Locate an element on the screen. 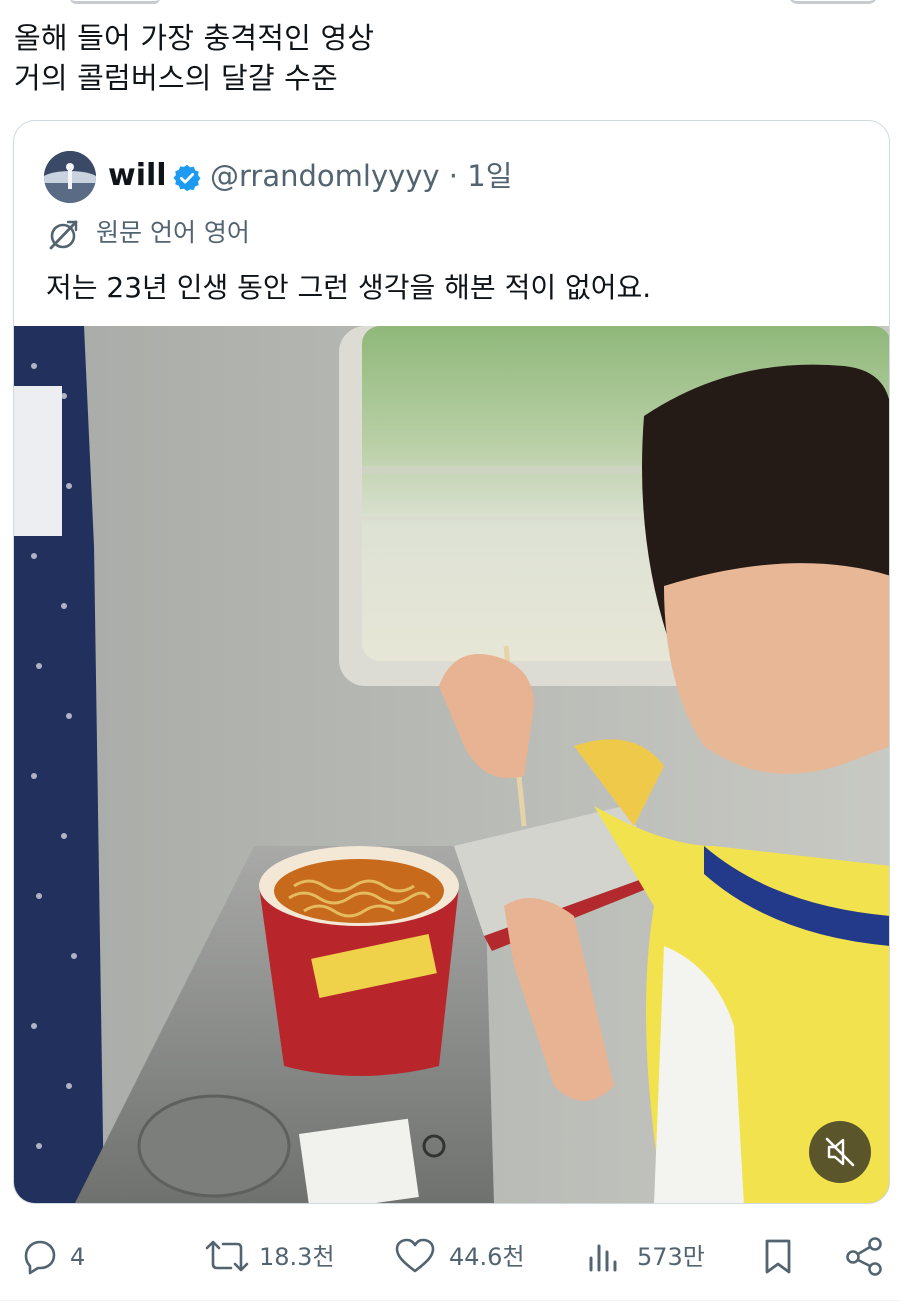  previous-row-clipped is located at coordinates (450, 5).